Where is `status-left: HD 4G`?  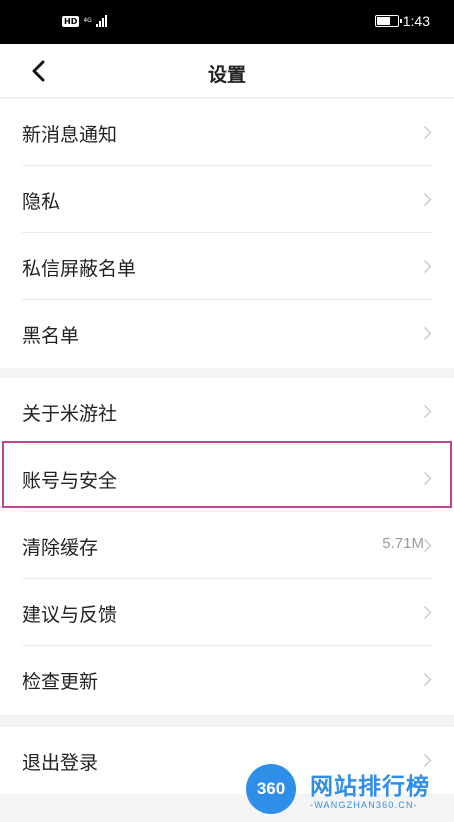 status-left: HD 4G is located at coordinates (84, 21).